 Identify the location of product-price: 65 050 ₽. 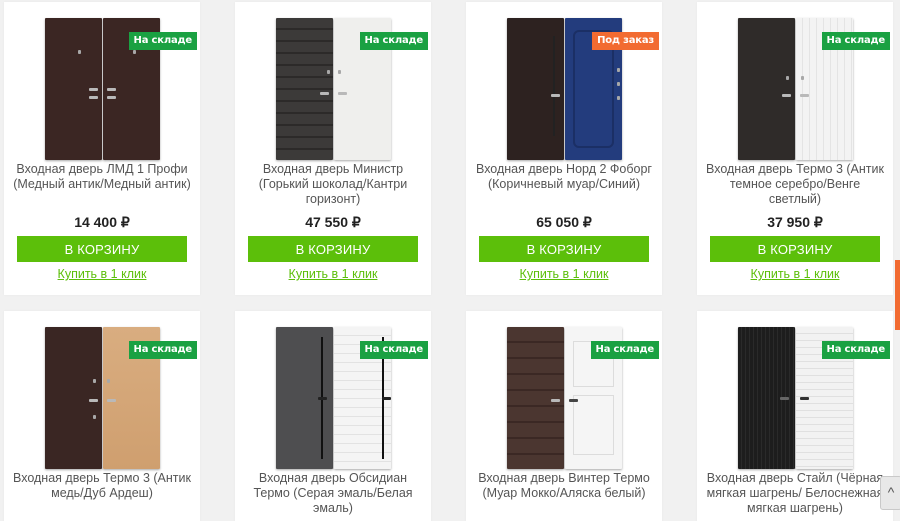
(564, 222).